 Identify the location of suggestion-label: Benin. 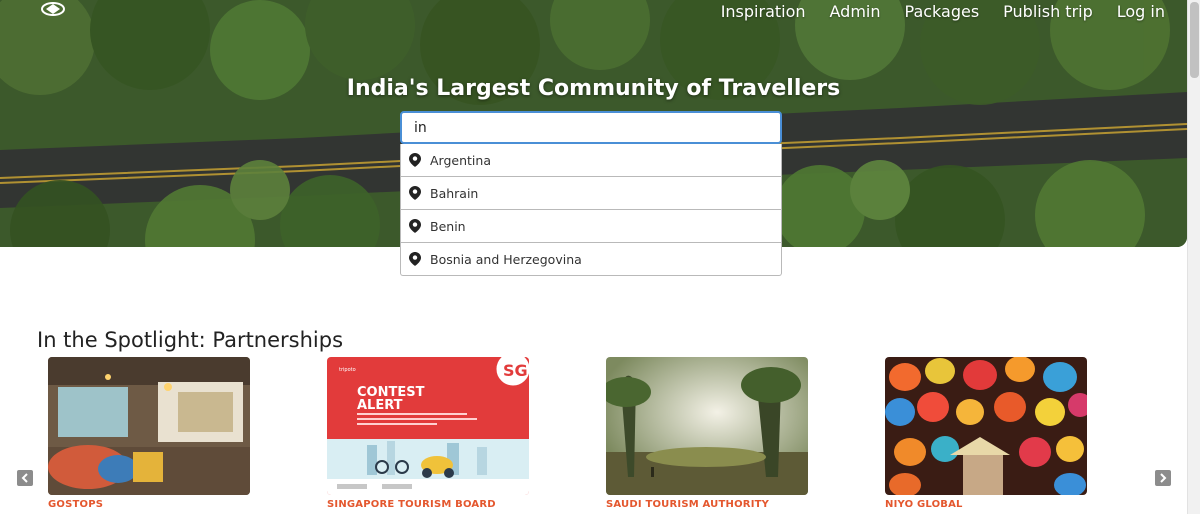
(448, 226).